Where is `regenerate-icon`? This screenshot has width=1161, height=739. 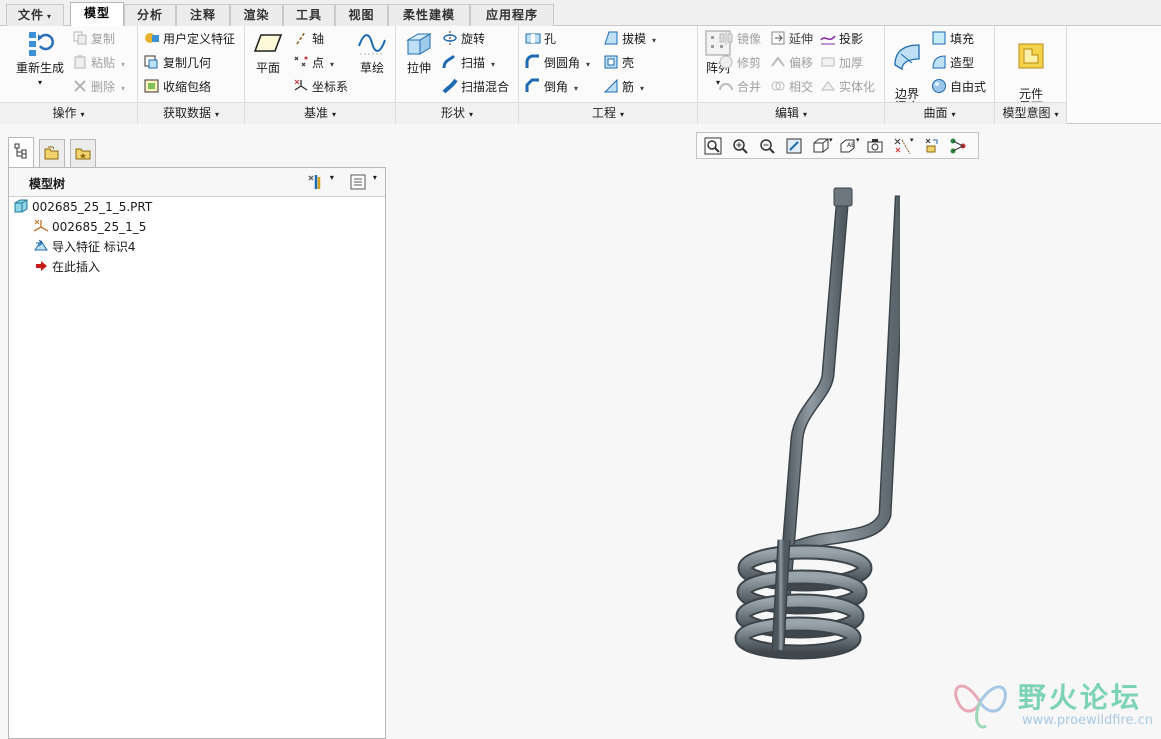 regenerate-icon is located at coordinates (41, 44).